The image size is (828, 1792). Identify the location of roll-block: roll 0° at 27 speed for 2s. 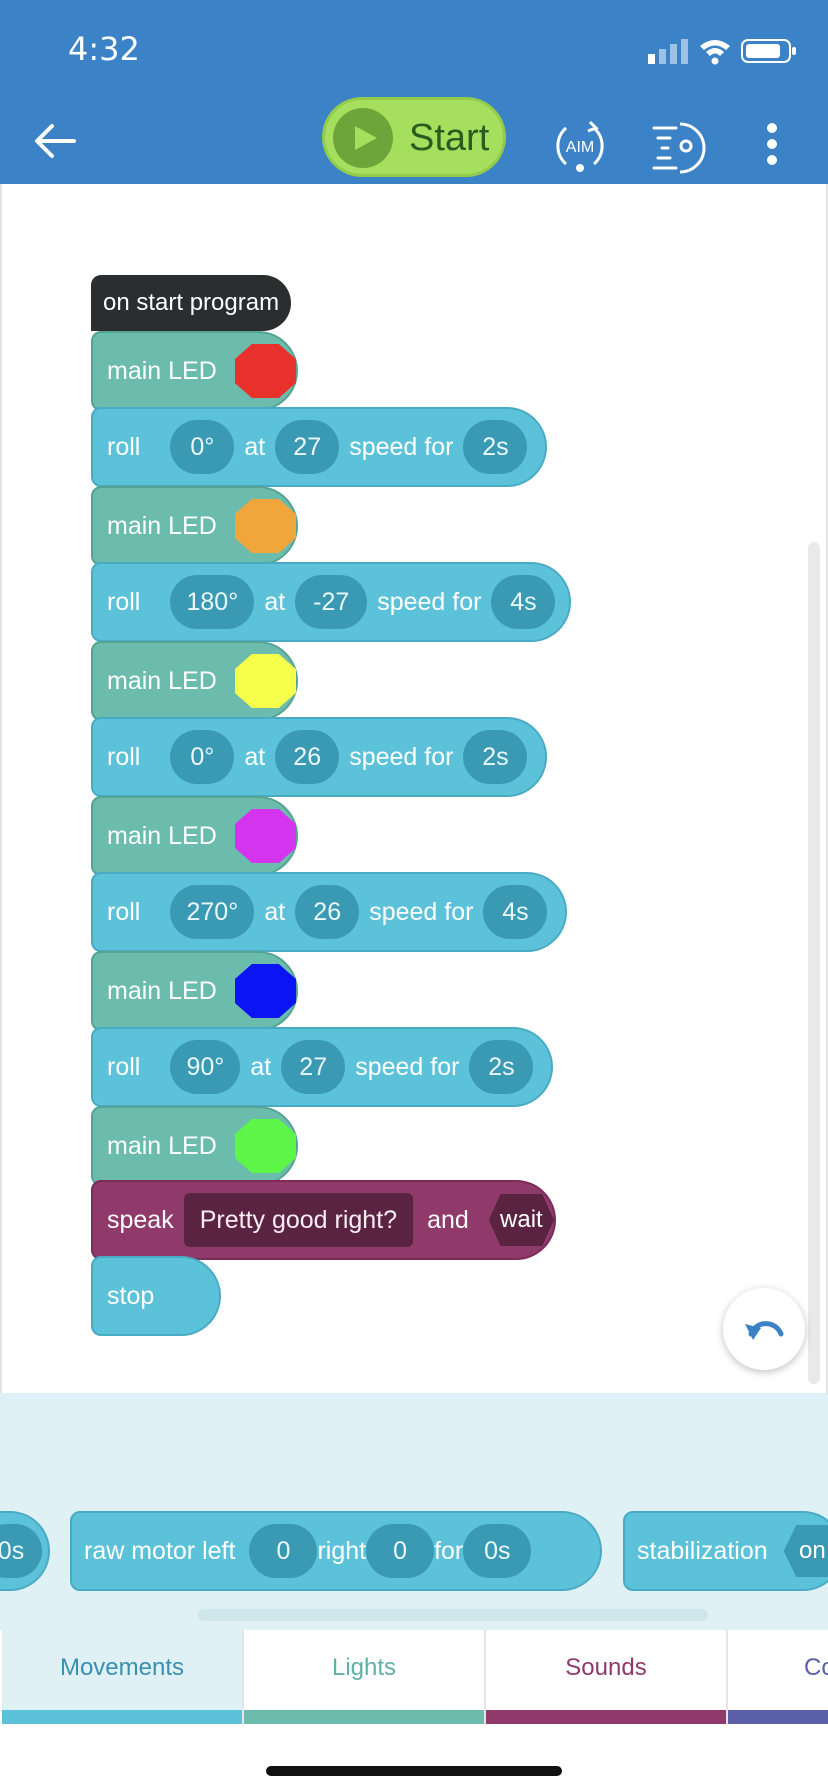
(319, 447).